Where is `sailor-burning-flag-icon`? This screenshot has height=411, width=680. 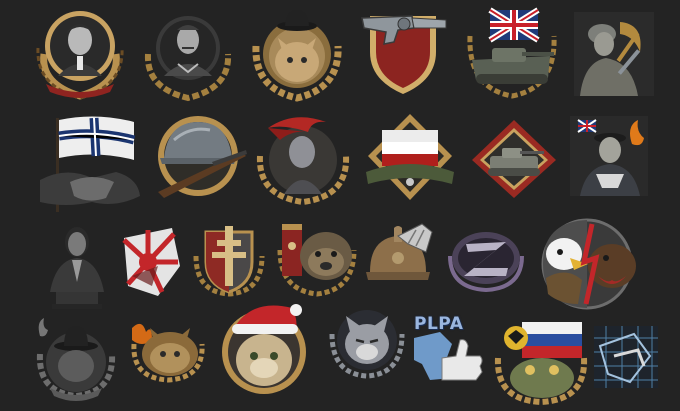
sailor-burning-flag-icon is located at coordinates (609, 156).